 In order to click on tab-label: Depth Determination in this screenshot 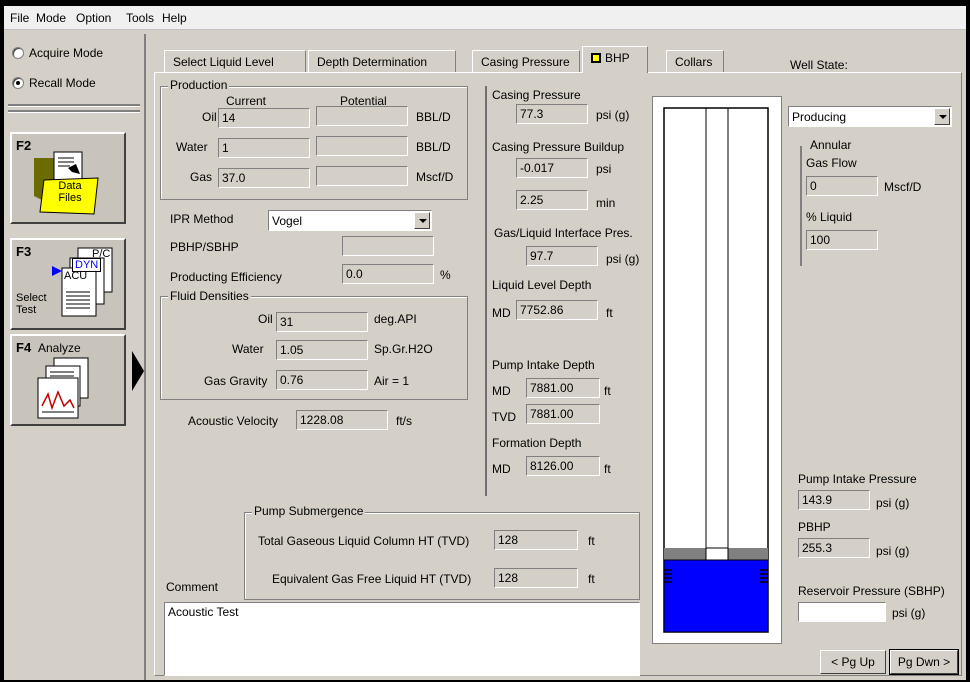, I will do `click(372, 62)`.